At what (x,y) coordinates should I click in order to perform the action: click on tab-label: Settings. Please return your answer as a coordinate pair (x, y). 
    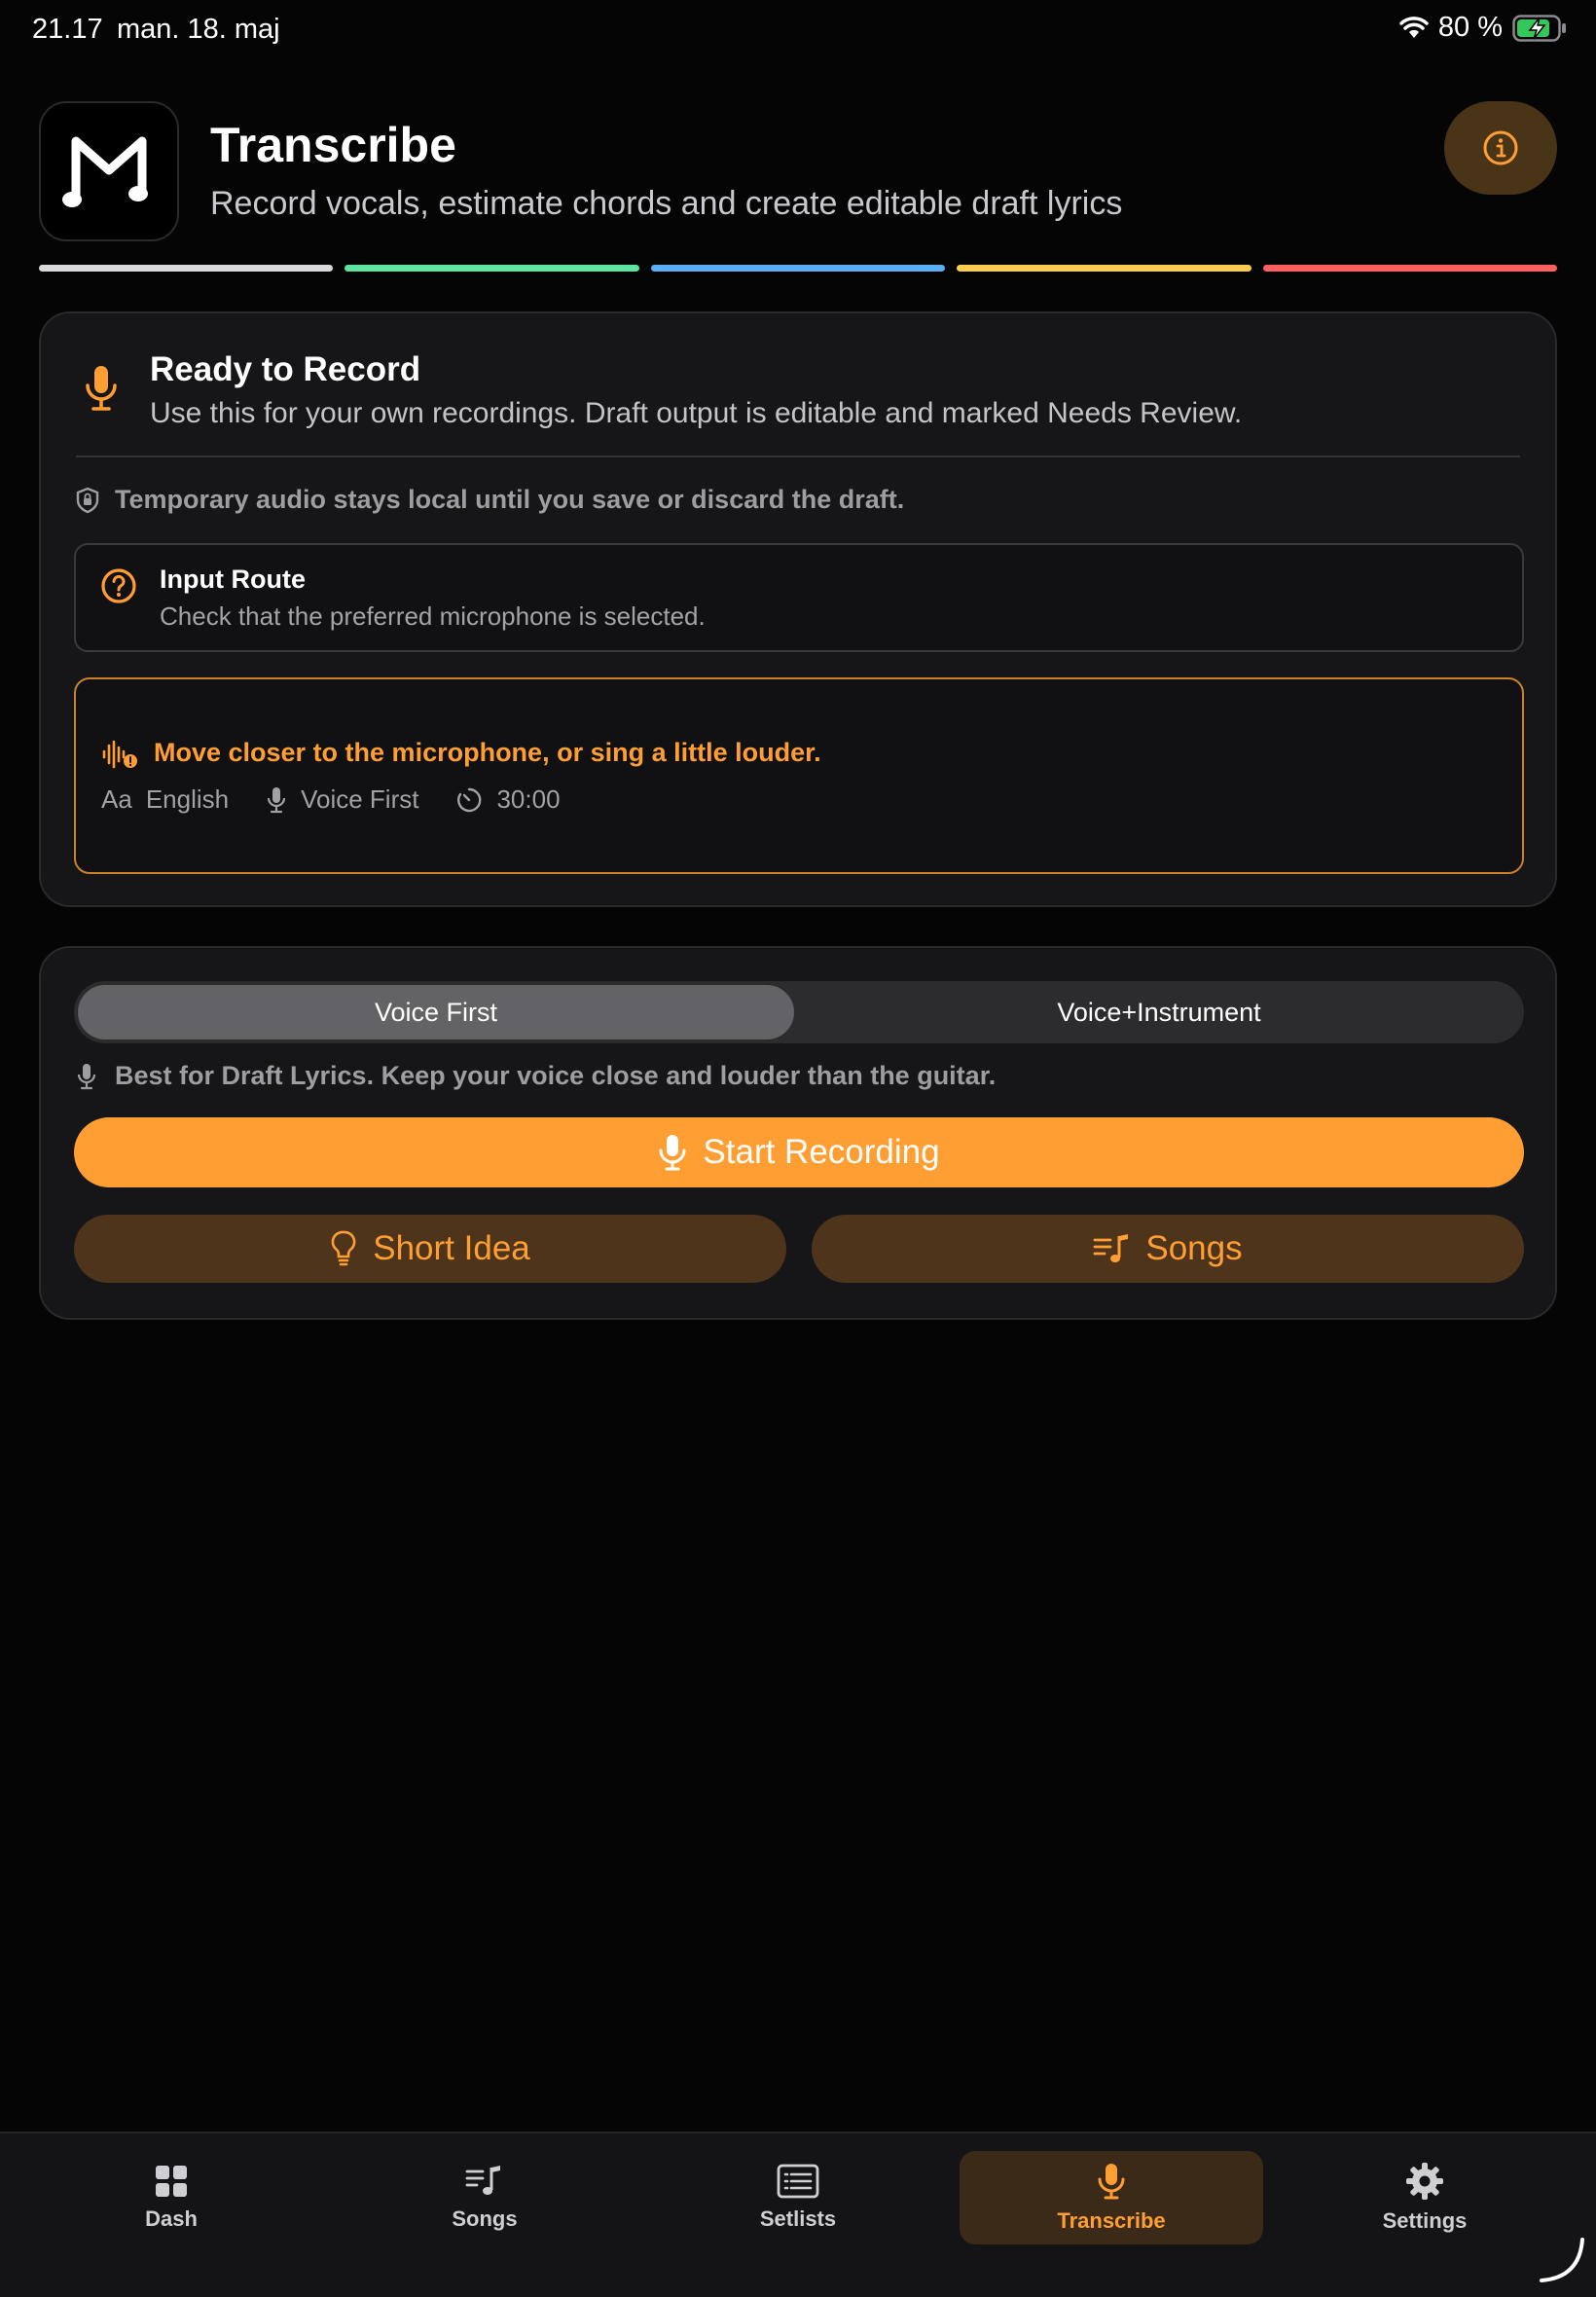
    Looking at the image, I should click on (1425, 2220).